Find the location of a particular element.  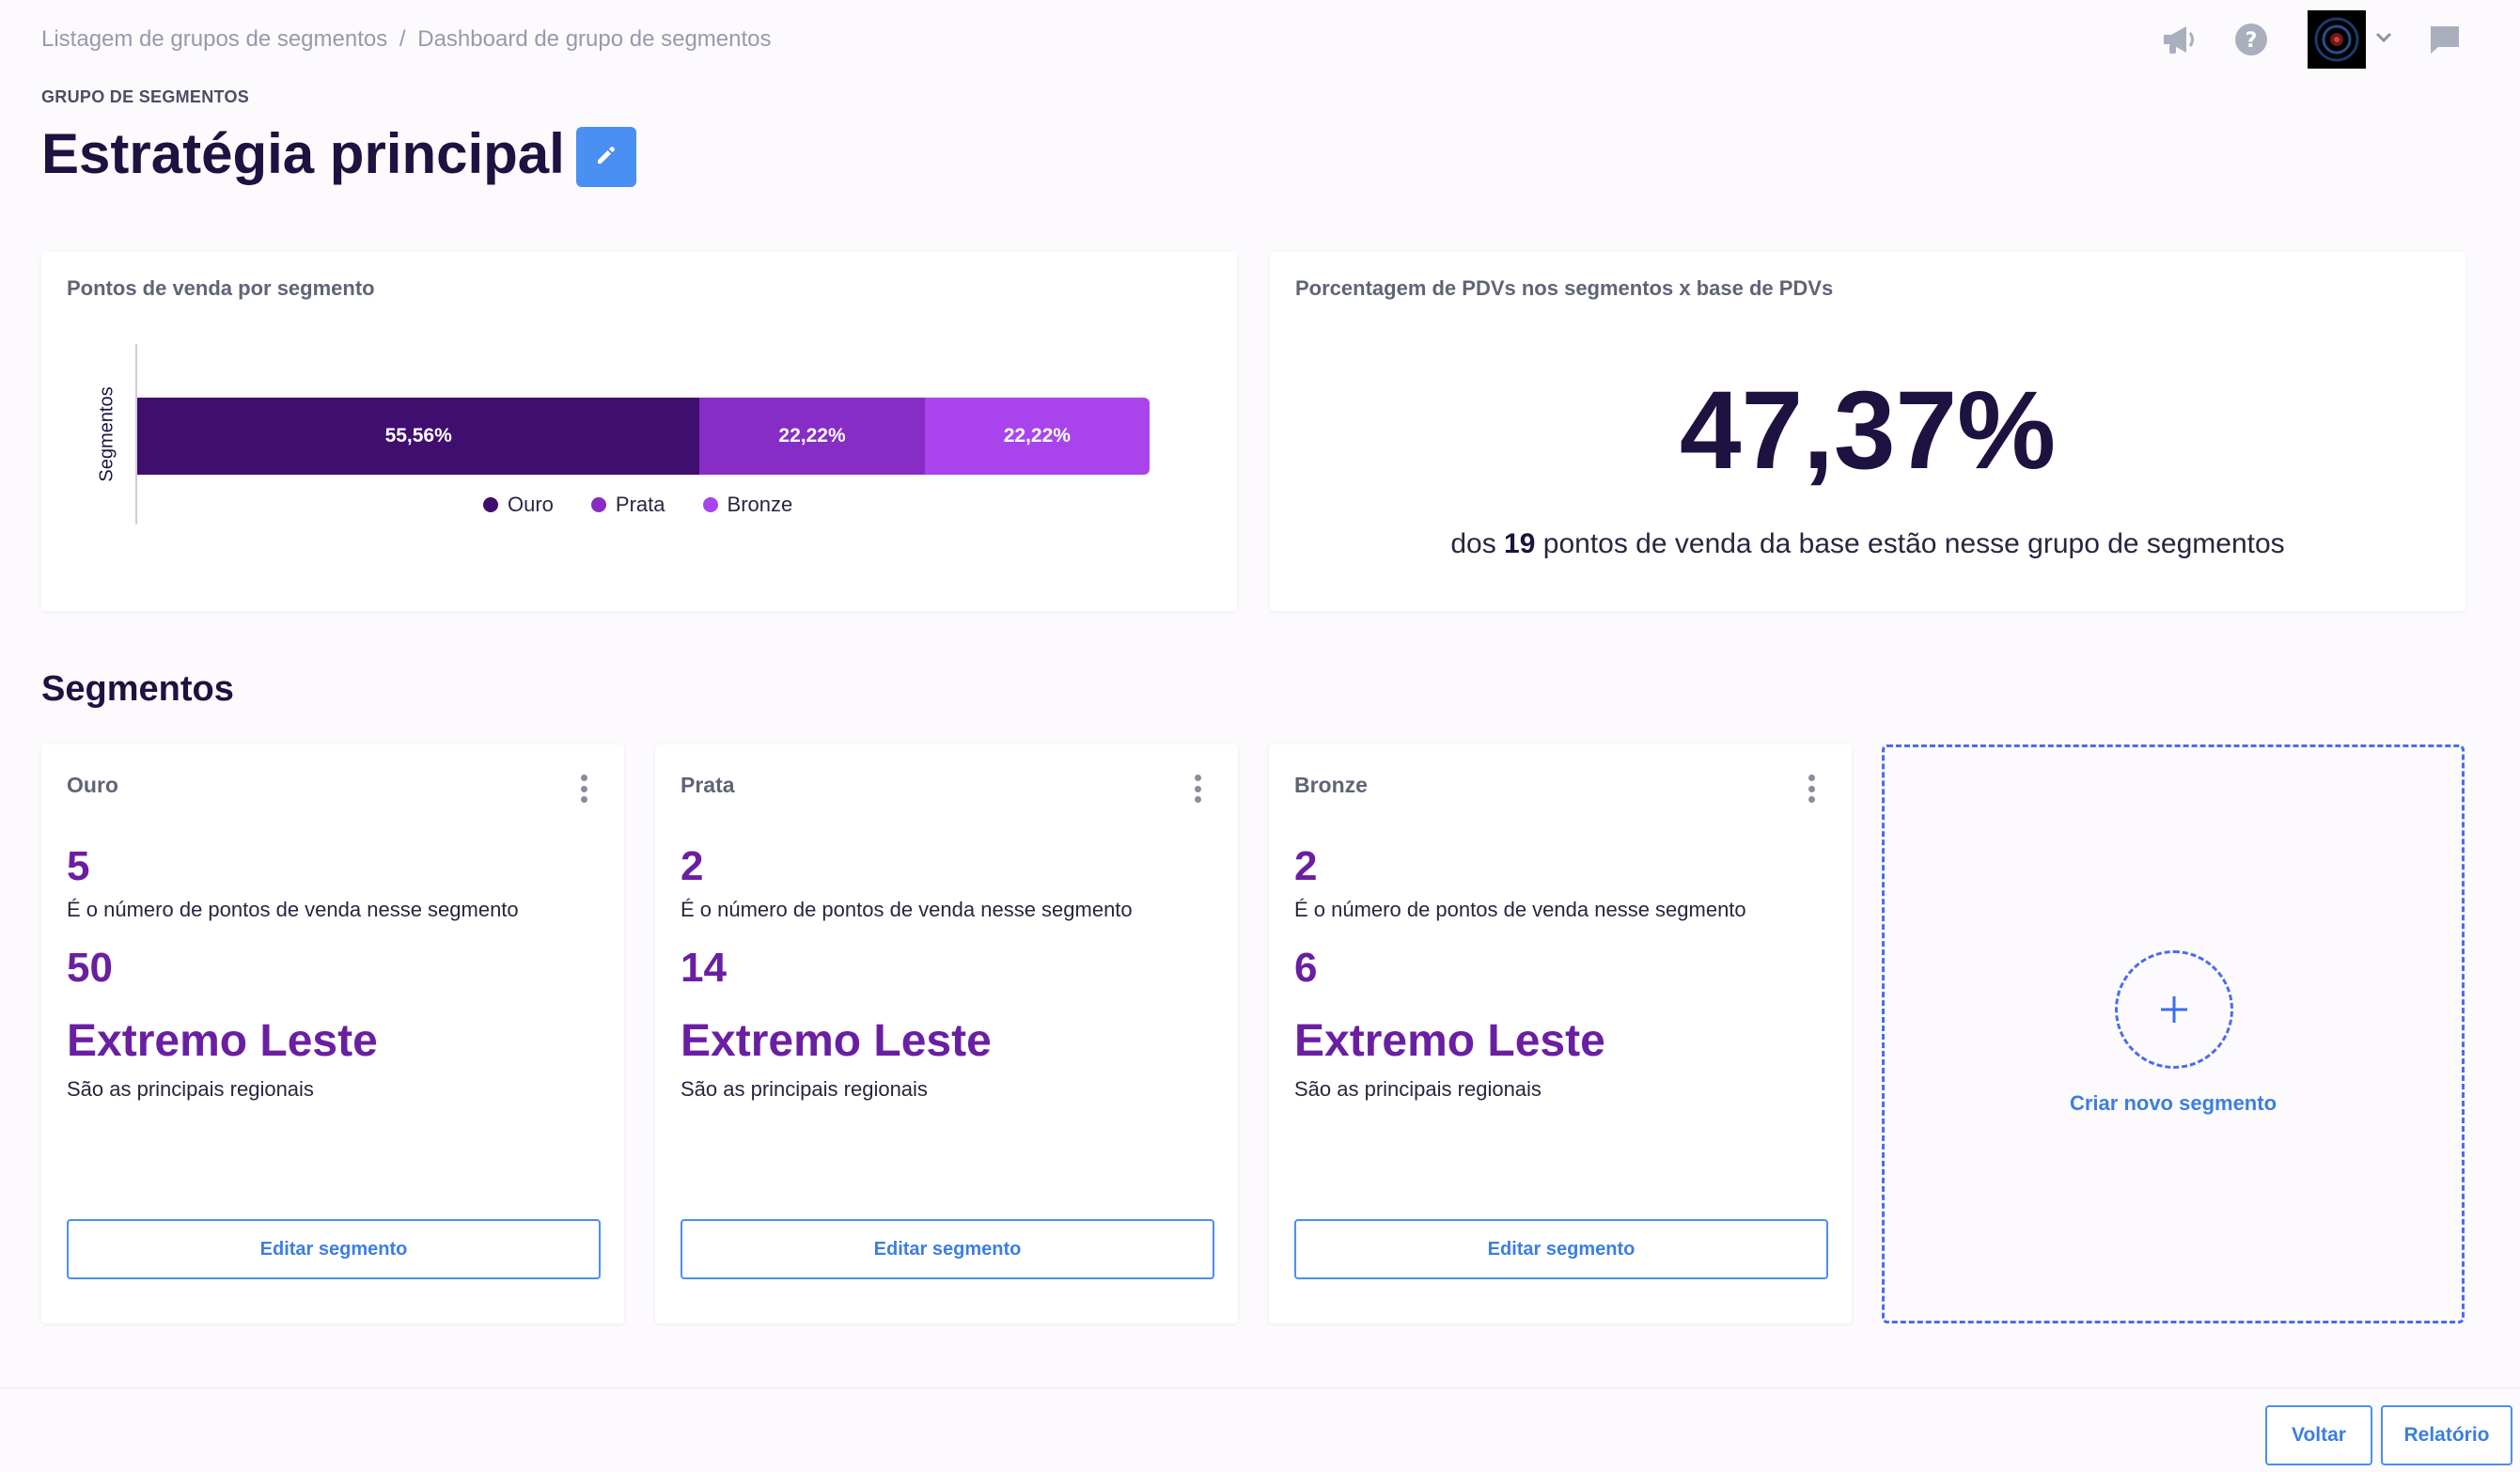

segment-count: 5 is located at coordinates (79, 866).